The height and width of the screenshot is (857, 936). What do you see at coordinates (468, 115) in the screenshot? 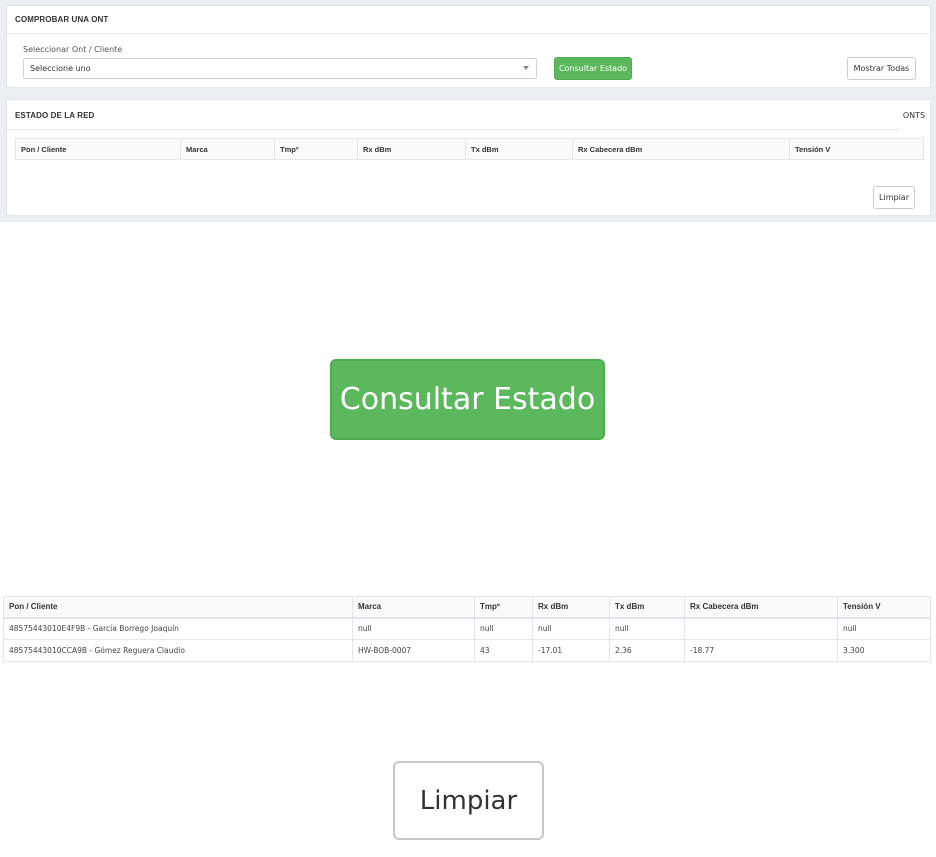
I see `network-status-panel-header: ESTADO DE LA RED` at bounding box center [468, 115].